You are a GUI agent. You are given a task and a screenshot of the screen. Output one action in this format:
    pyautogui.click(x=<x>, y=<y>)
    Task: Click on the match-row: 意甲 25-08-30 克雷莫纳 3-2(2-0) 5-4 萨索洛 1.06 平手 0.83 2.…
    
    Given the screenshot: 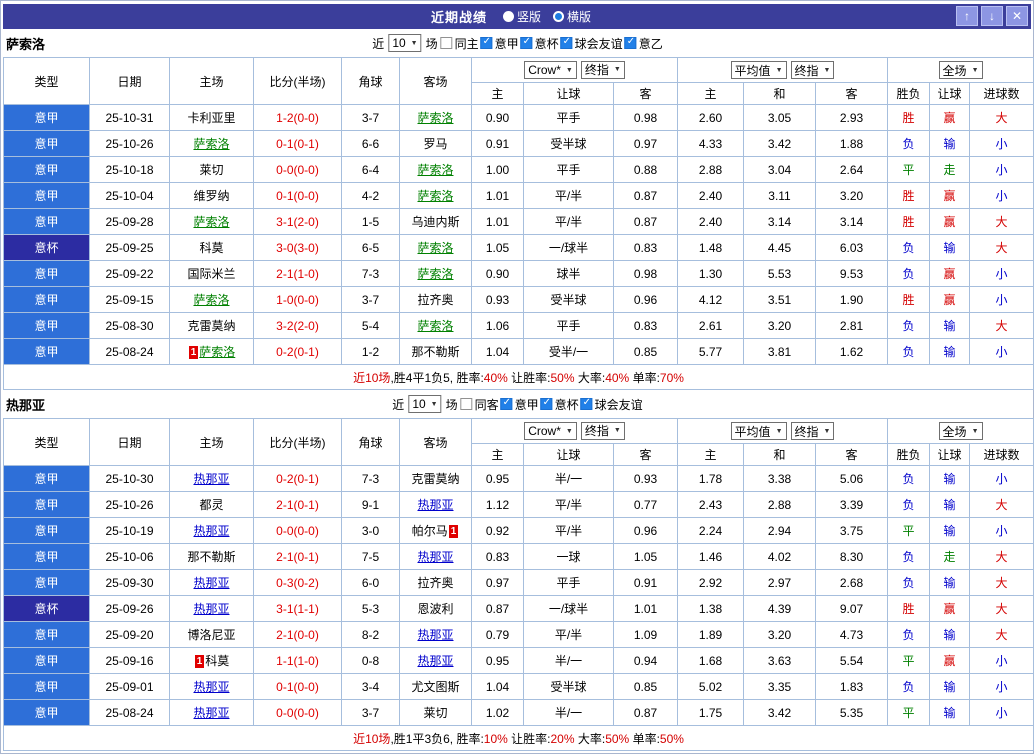 What is the action you would take?
    pyautogui.click(x=518, y=325)
    